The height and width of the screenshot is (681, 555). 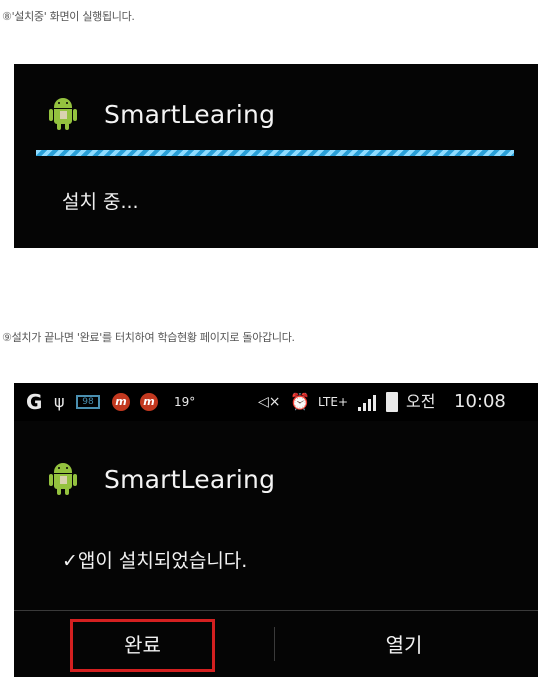 I want to click on ampm: 오전, so click(x=421, y=401).